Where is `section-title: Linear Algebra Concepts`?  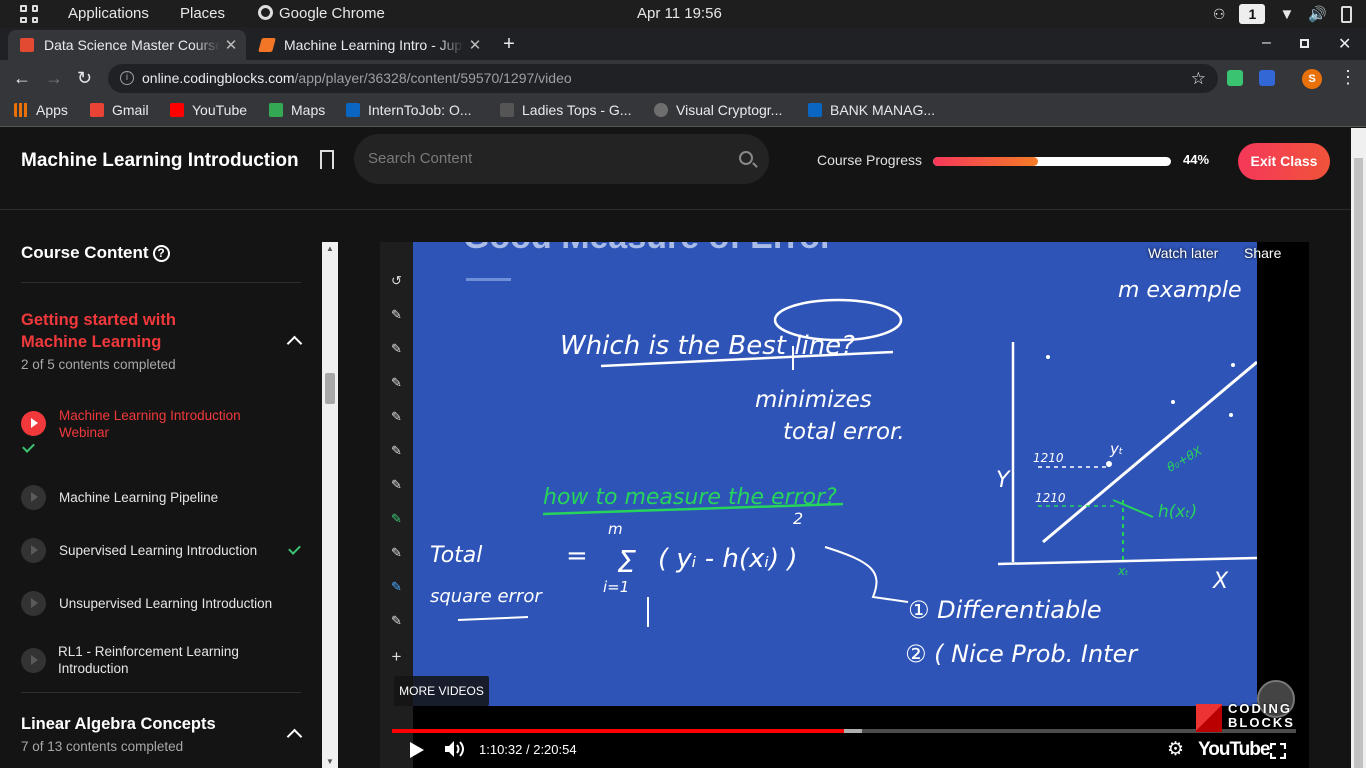 section-title: Linear Algebra Concepts is located at coordinates (118, 724).